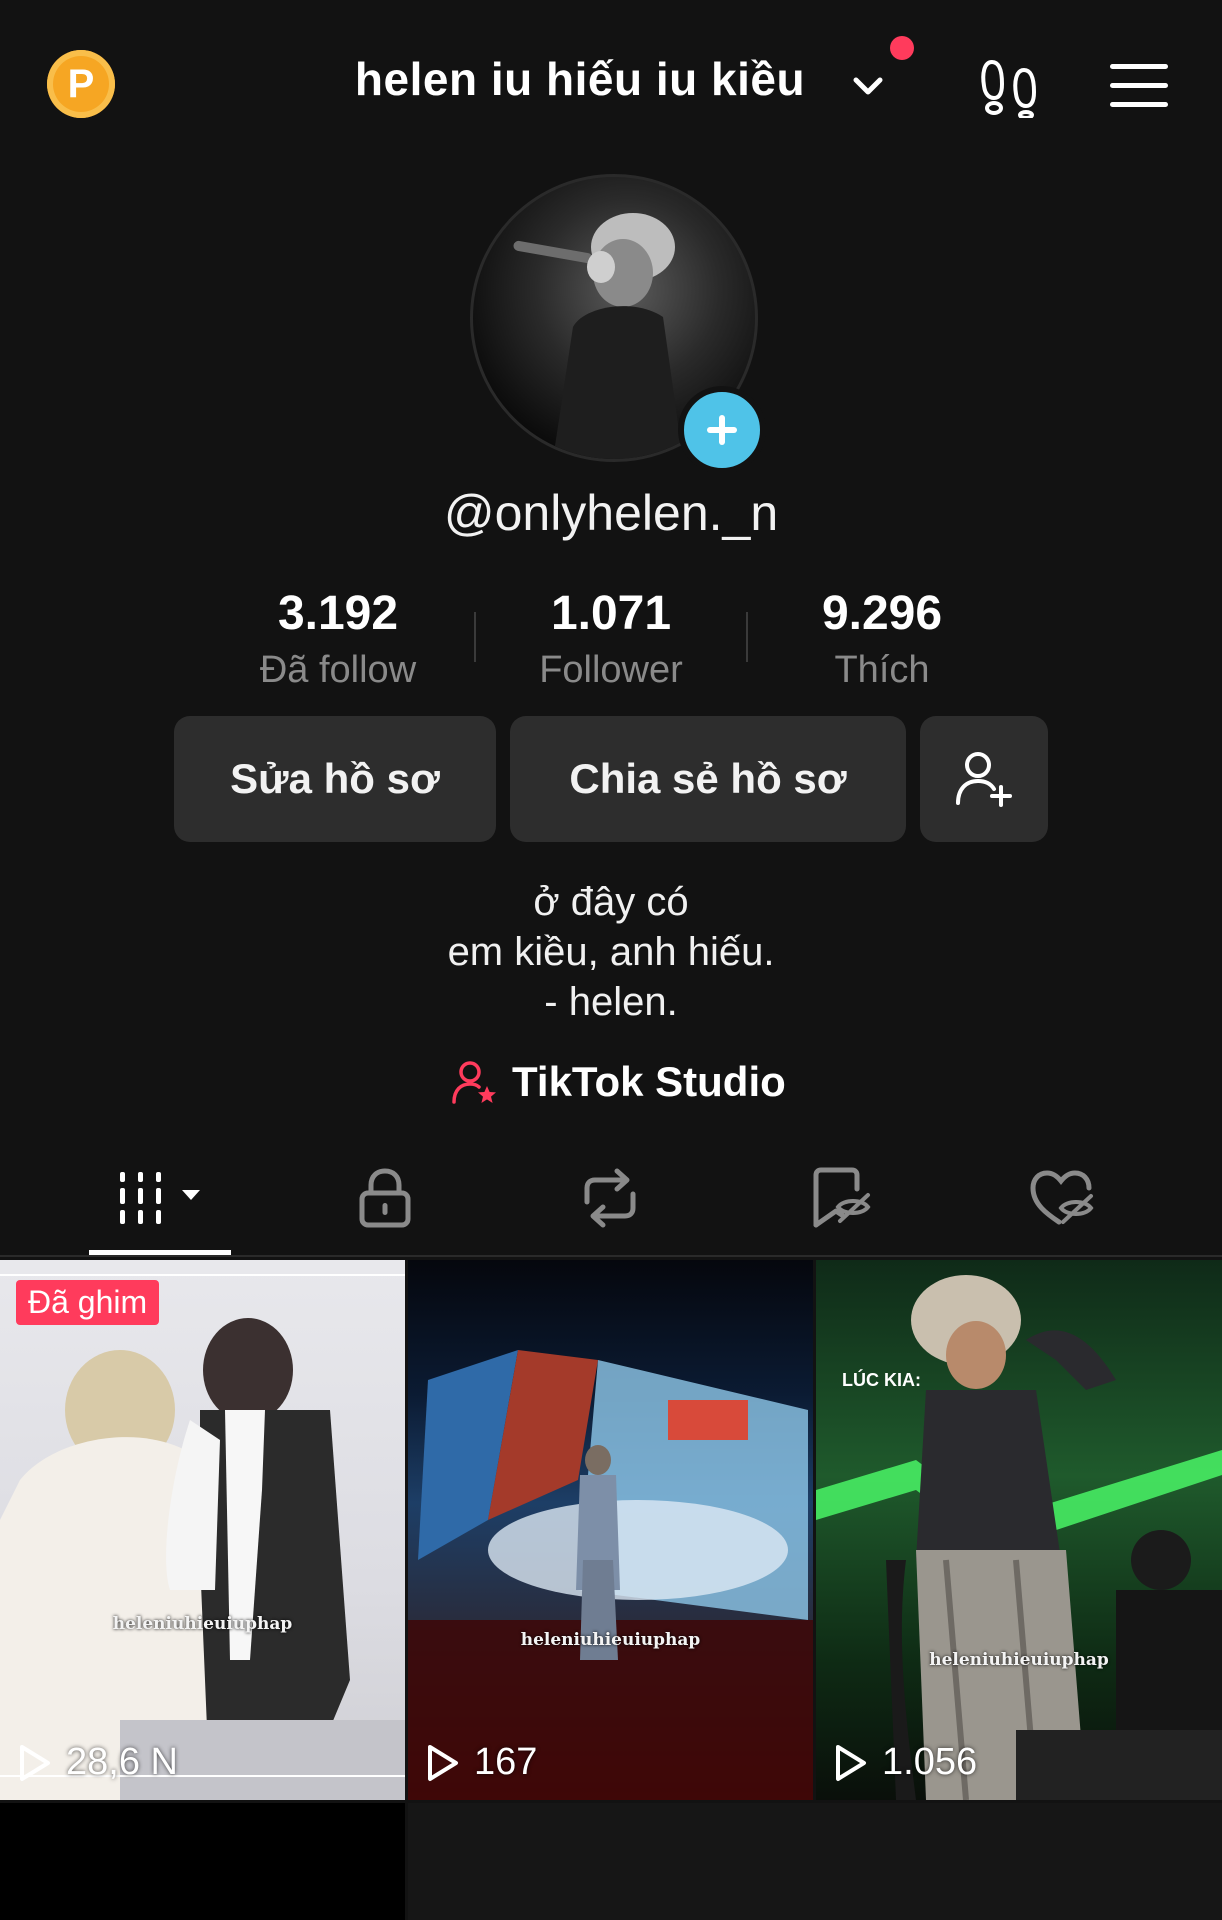 The height and width of the screenshot is (1920, 1222). I want to click on following-count: 3.192, so click(338, 613).